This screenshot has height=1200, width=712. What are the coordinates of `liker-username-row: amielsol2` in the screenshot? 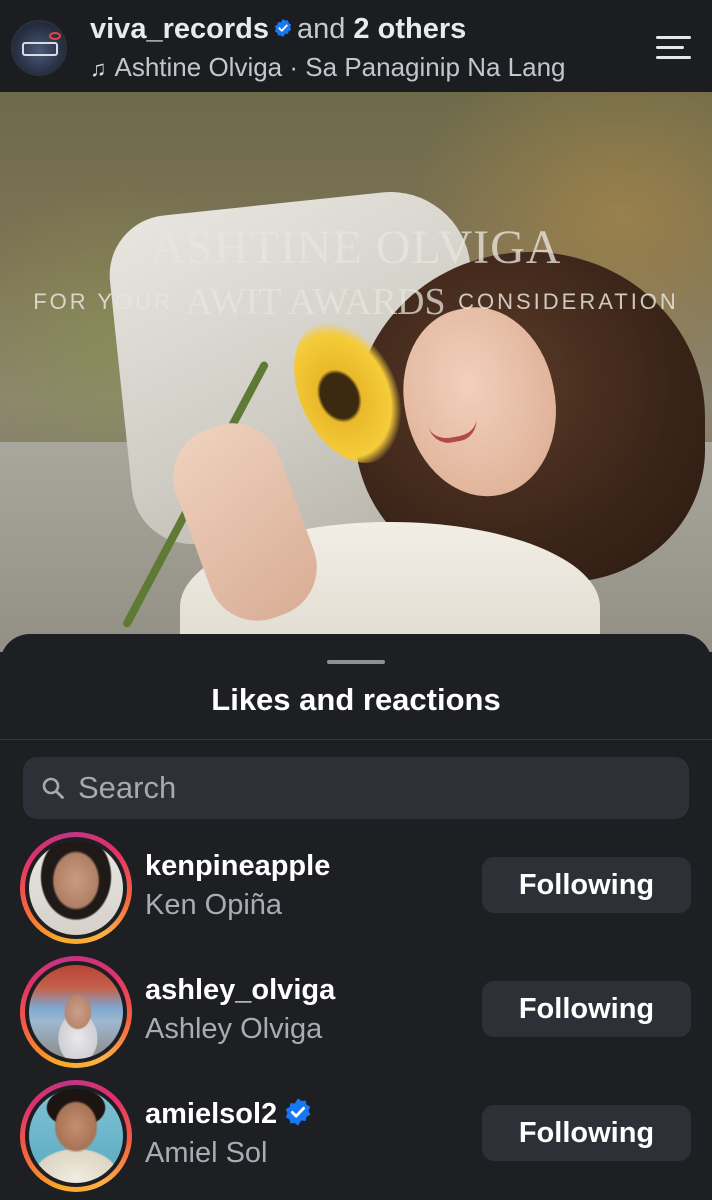 It's located at (229, 1114).